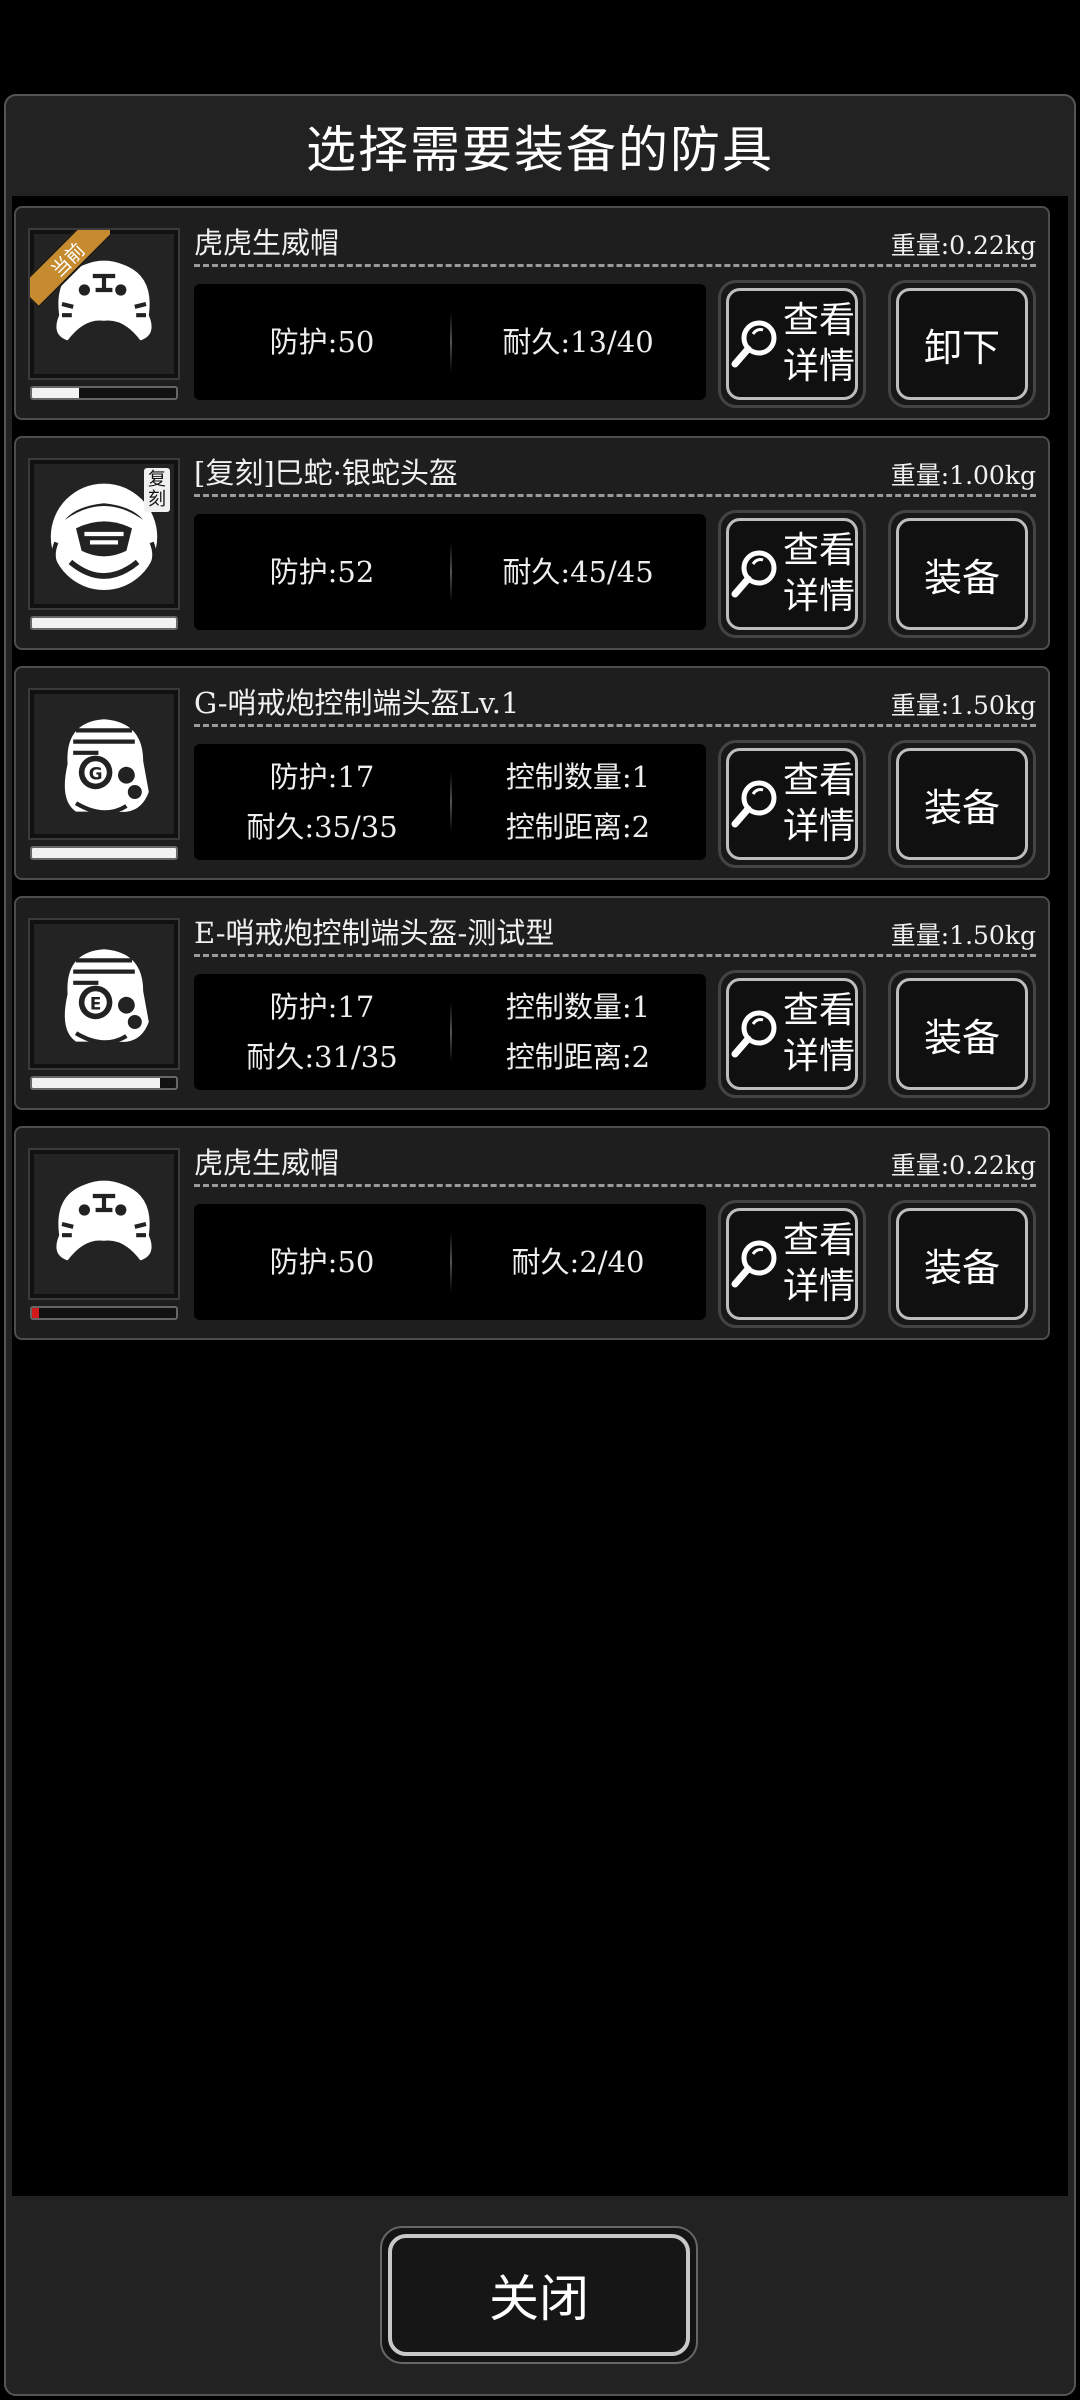 Image resolution: width=1080 pixels, height=2400 pixels. I want to click on dialog-title: 选择需要装备的防具, so click(540, 150).